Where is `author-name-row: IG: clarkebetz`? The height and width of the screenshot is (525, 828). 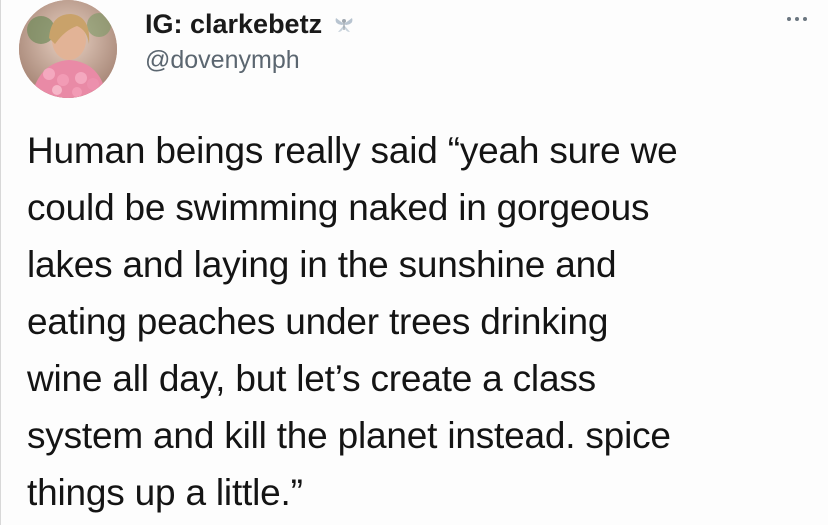 author-name-row: IG: clarkebetz is located at coordinates (250, 24).